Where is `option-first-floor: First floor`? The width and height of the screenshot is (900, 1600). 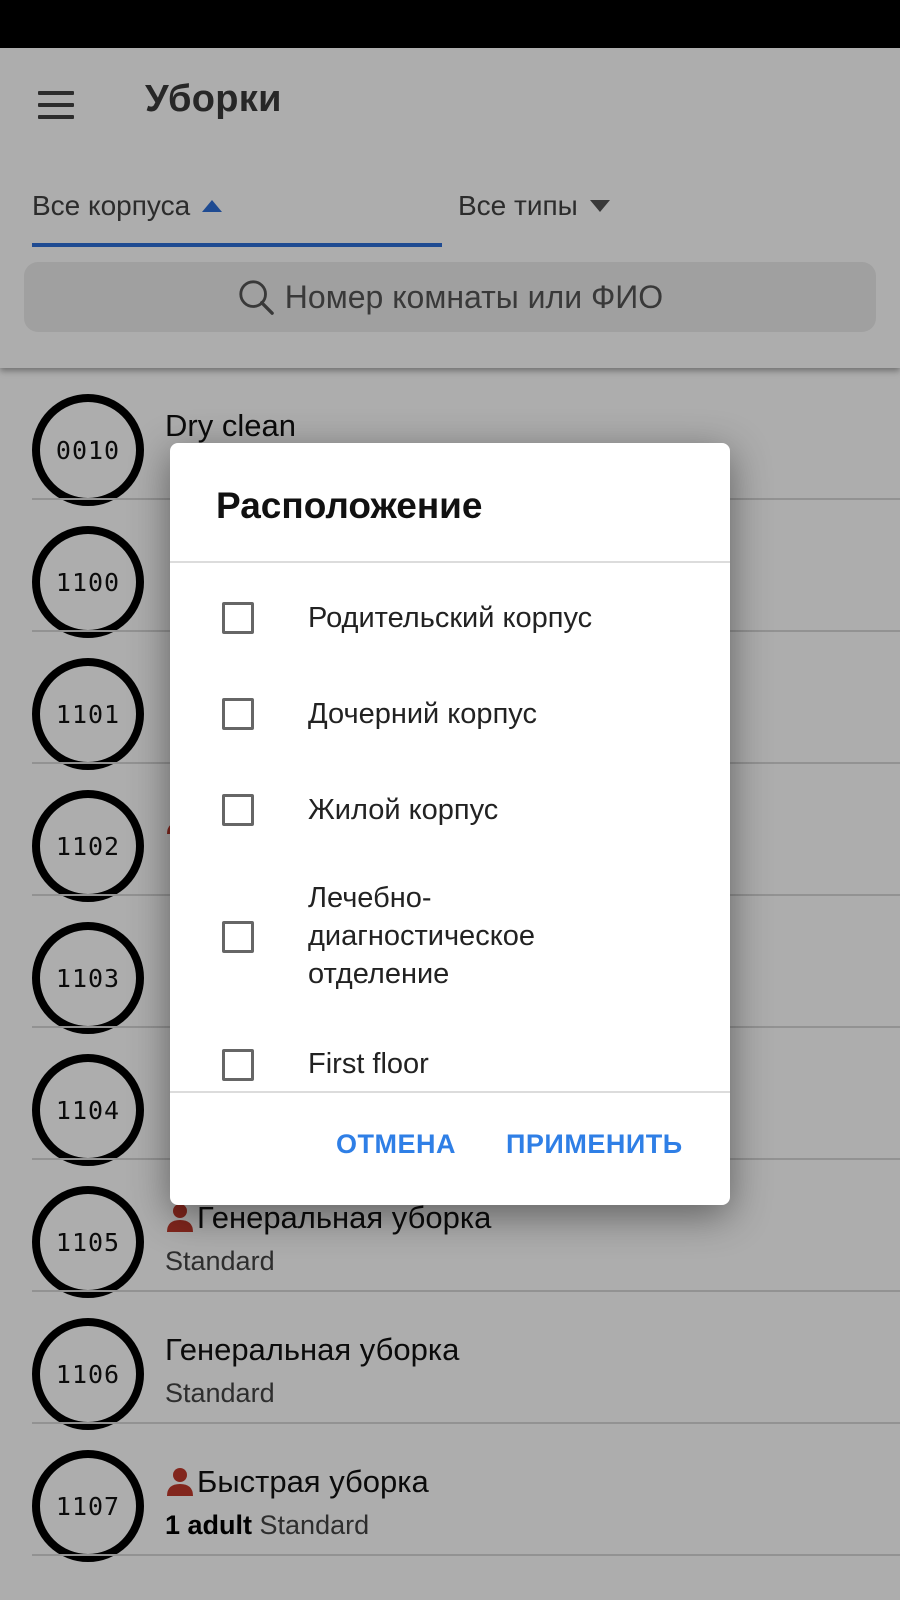
option-first-floor: First floor is located at coordinates (450, 1065).